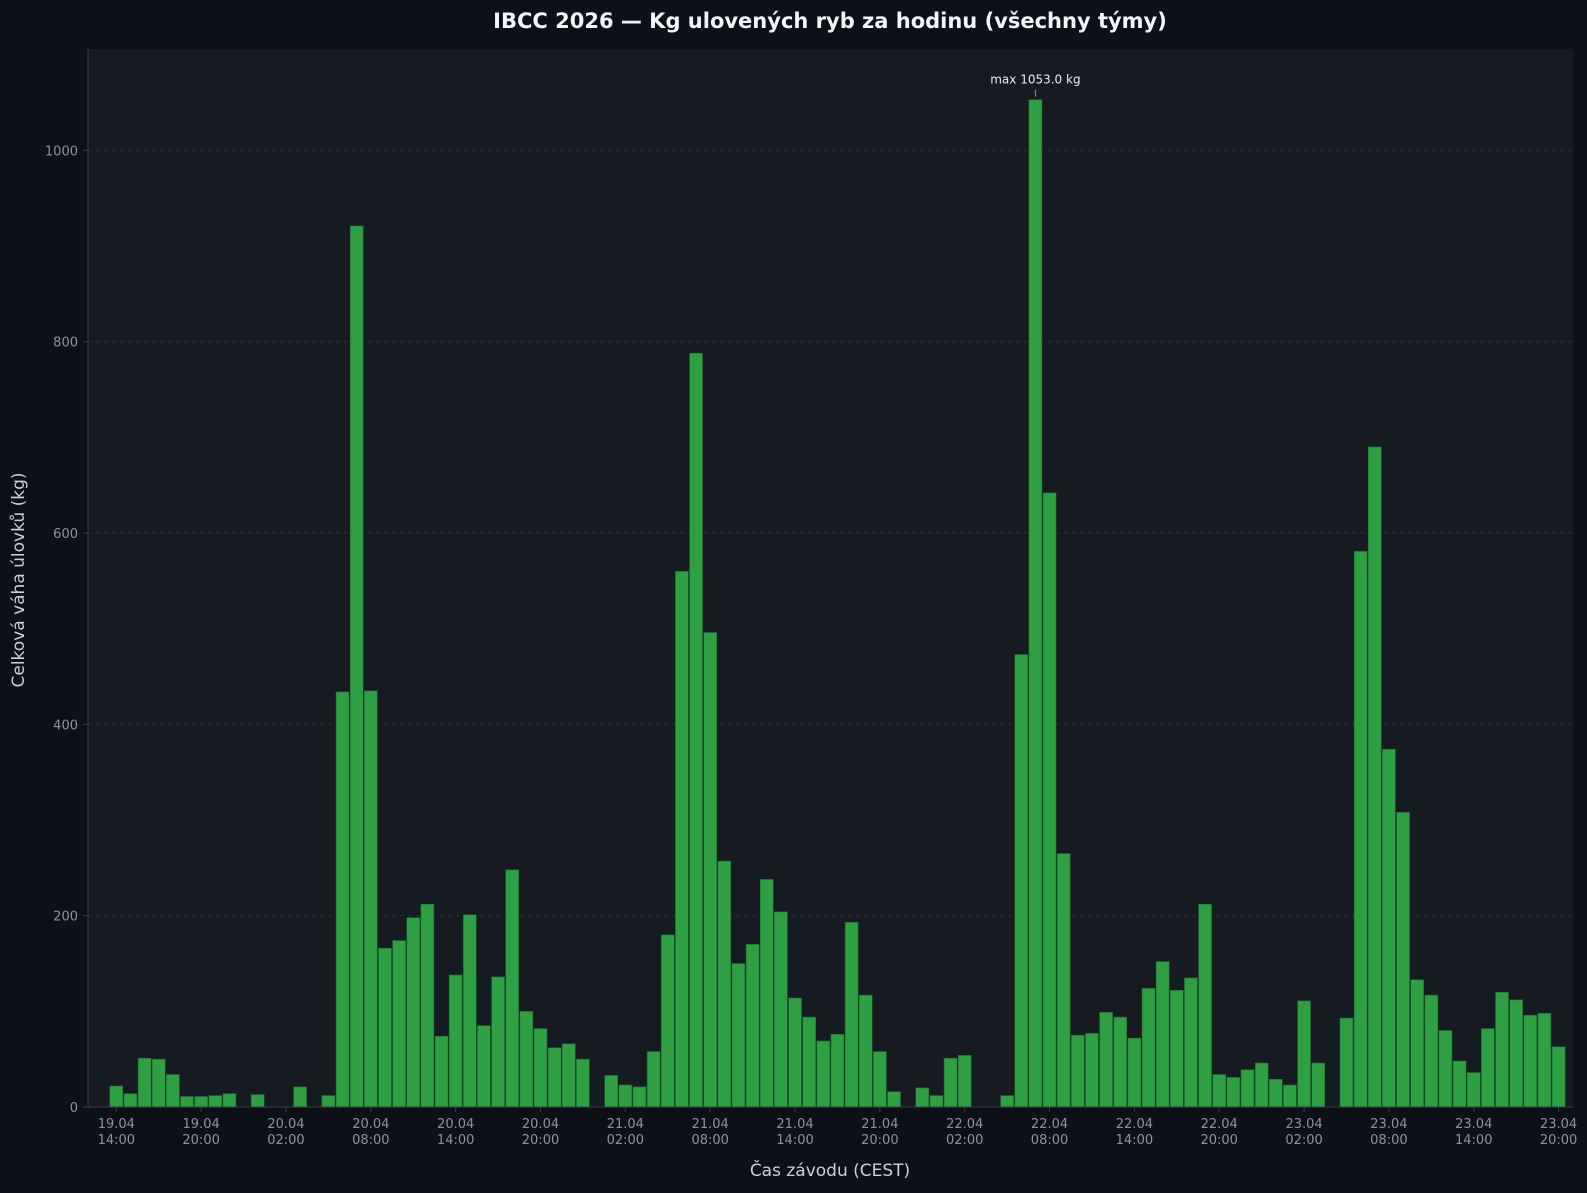 This screenshot has width=1587, height=1193. What do you see at coordinates (65, 917) in the screenshot?
I see `y-tick-label: 200` at bounding box center [65, 917].